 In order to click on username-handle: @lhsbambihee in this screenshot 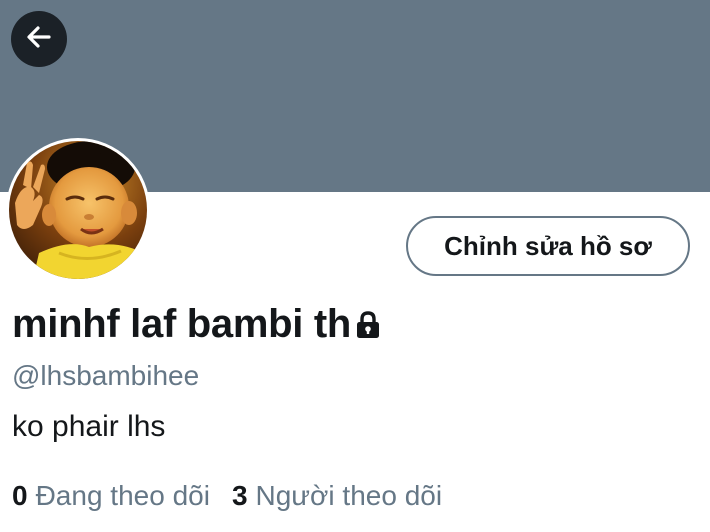, I will do `click(106, 375)`.